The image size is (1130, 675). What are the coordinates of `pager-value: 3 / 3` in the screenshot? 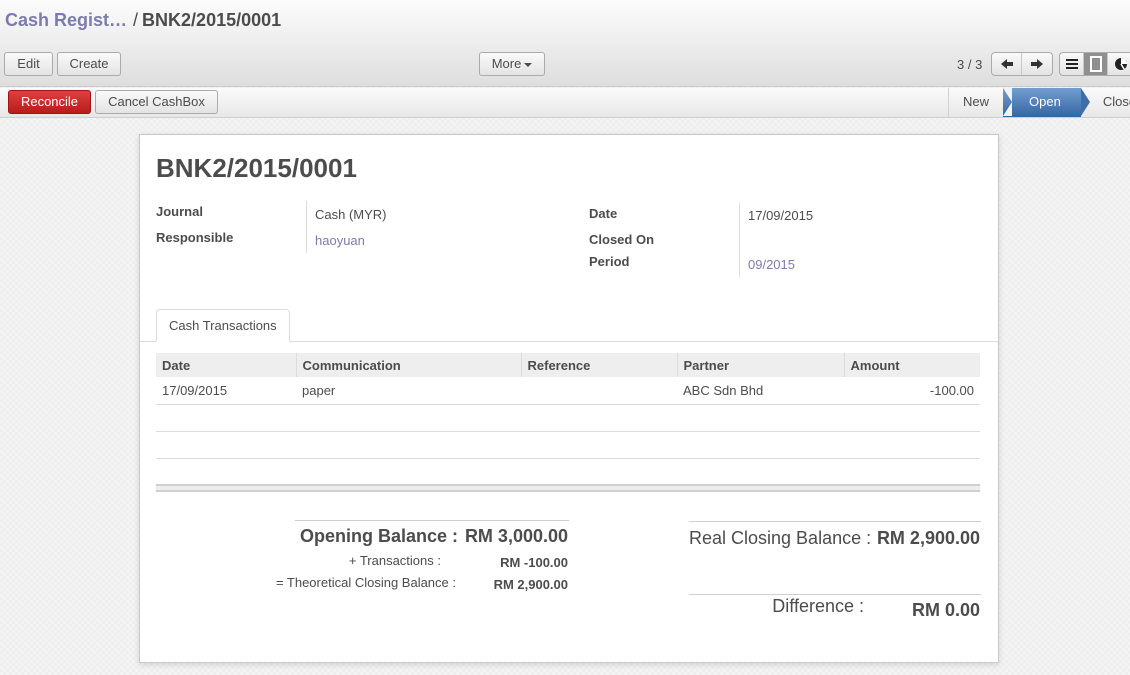 It's located at (970, 64).